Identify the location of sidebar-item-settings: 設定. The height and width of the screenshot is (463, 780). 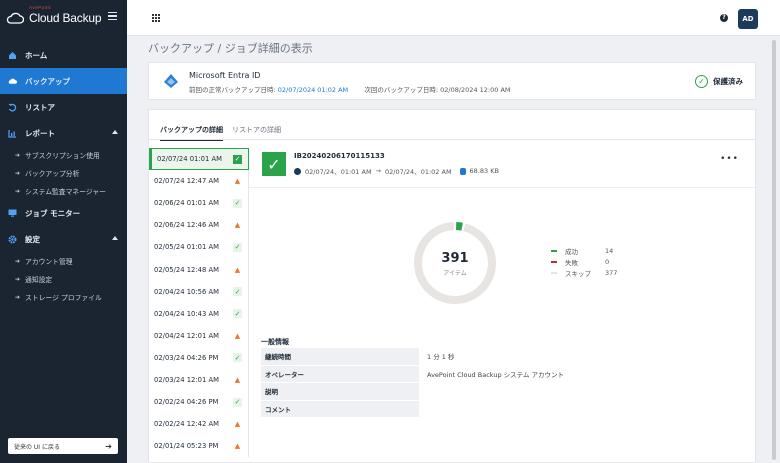
(63, 239).